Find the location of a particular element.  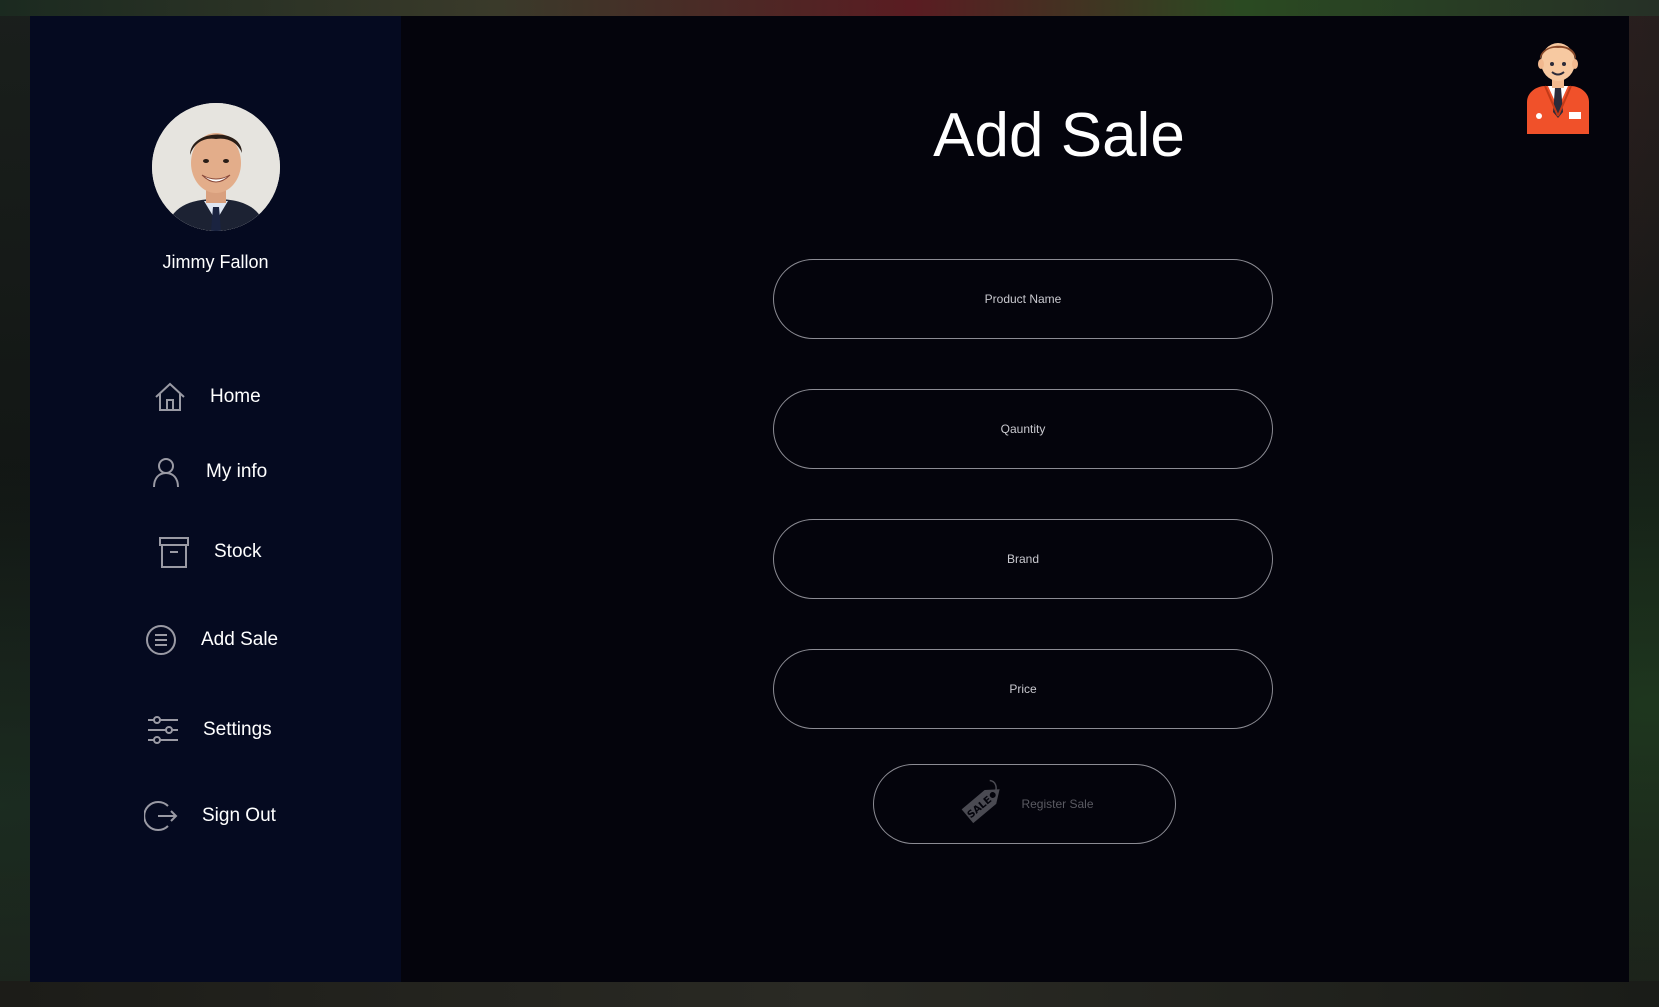

sidebar-item-settings: Settings is located at coordinates (208, 730).